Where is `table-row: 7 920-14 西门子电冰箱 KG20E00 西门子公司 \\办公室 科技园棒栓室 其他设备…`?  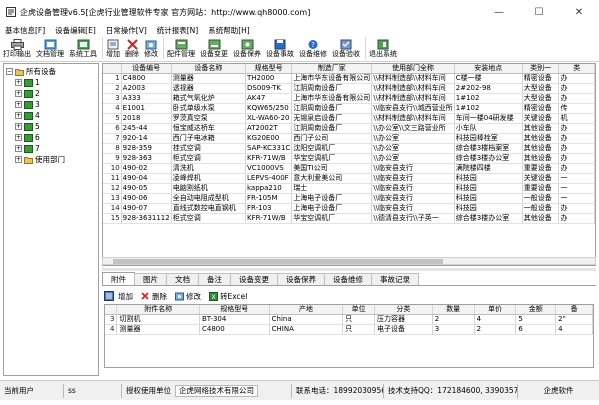
table-row: 7 920-14 西门子电冰箱 KG20E00 西门子公司 \\办公室 科技园棒栓室 其他设备… is located at coordinates (349, 138).